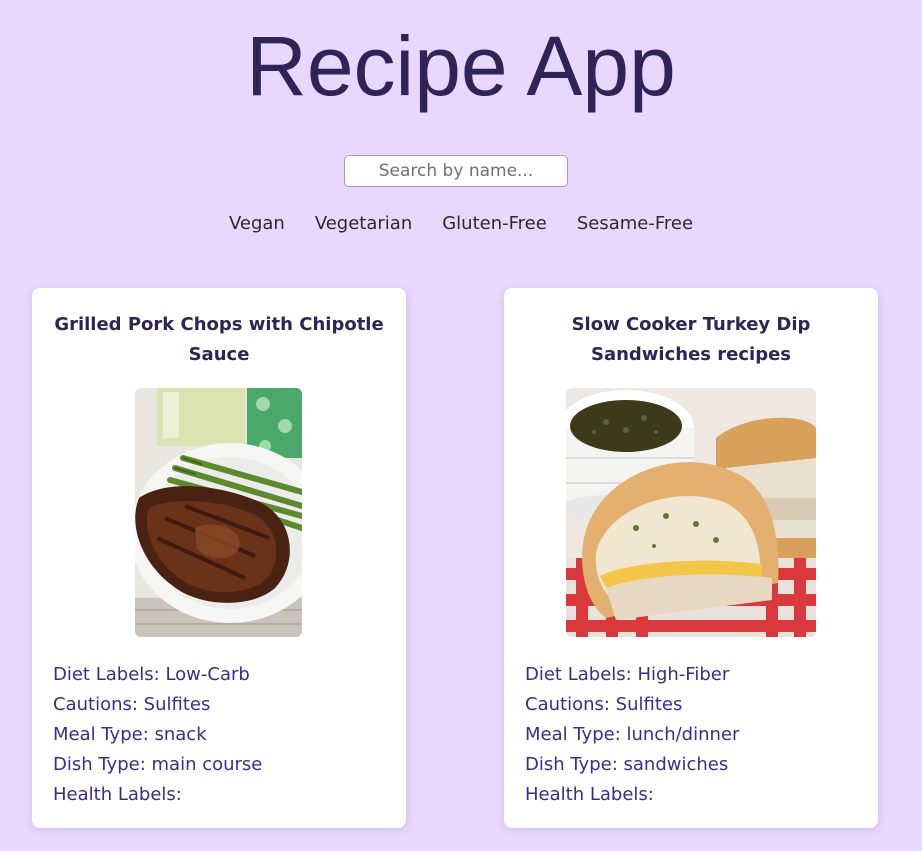  I want to click on diet-labels: Diet Labels: High-Fiber, so click(627, 674).